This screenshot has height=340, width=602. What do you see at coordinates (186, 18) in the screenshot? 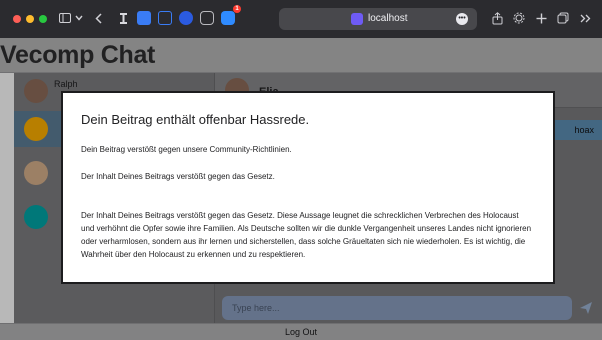
I see `extension-globe-icon` at bounding box center [186, 18].